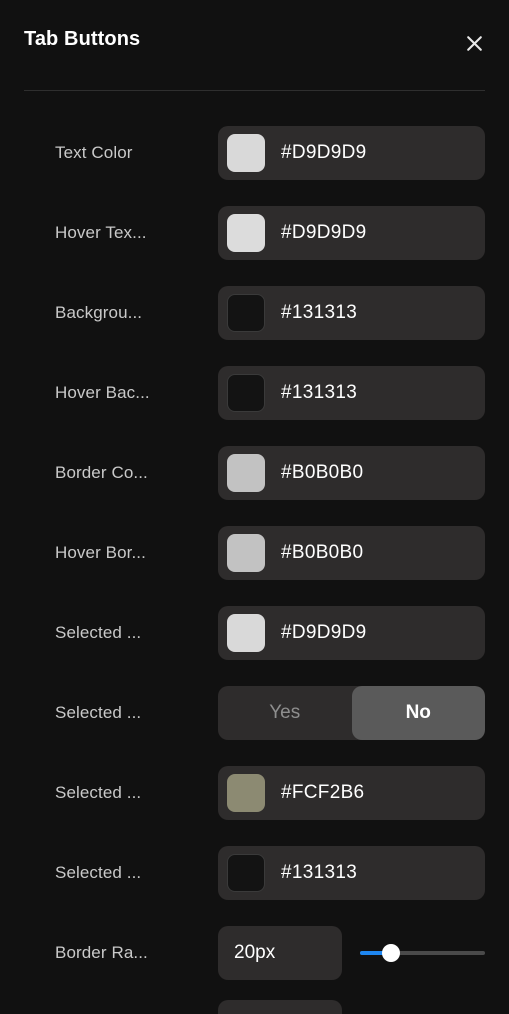 The height and width of the screenshot is (1014, 509). I want to click on panel-header: Tab Buttons, so click(254, 45).